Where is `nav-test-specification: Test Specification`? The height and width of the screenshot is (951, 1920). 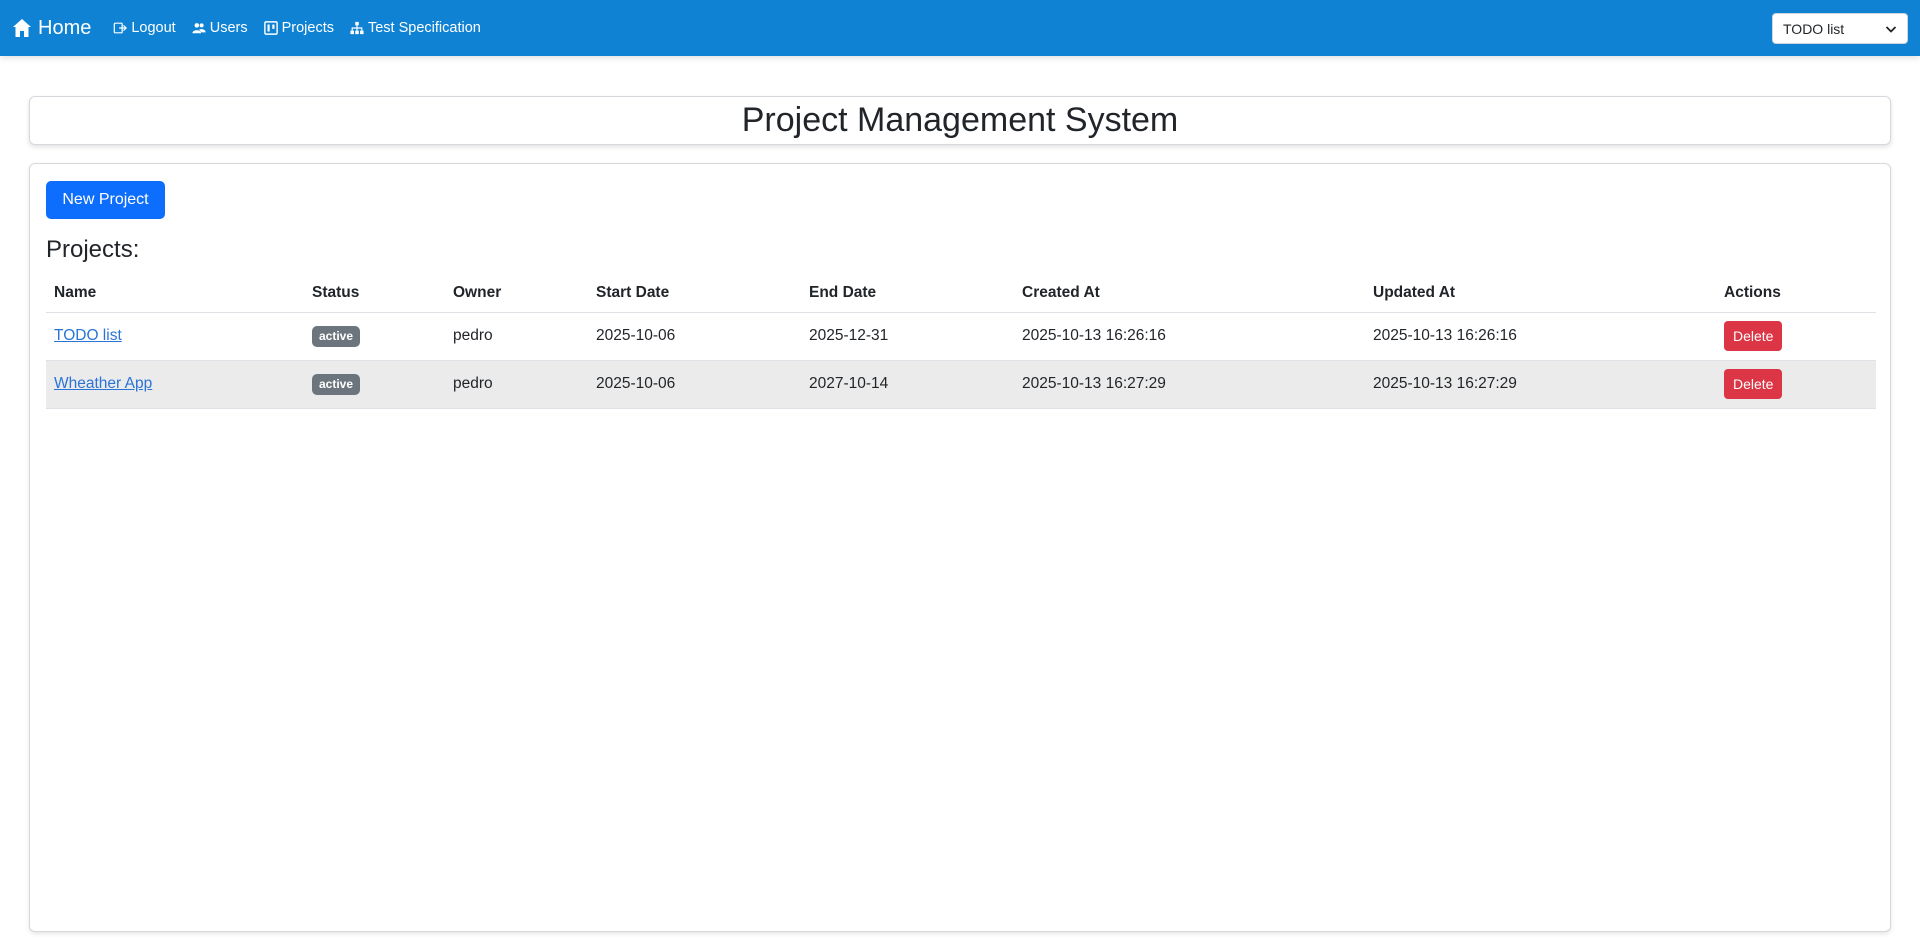
nav-test-specification: Test Specification is located at coordinates (415, 28).